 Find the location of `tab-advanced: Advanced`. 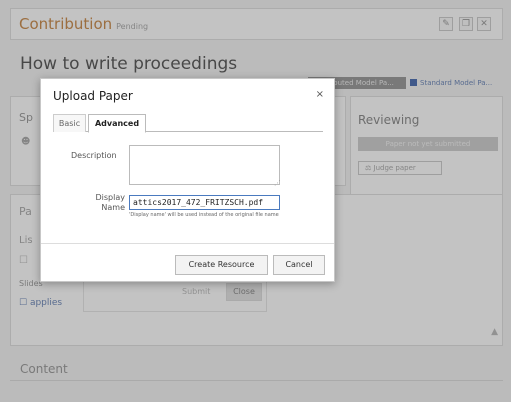

tab-advanced: Advanced is located at coordinates (117, 123).